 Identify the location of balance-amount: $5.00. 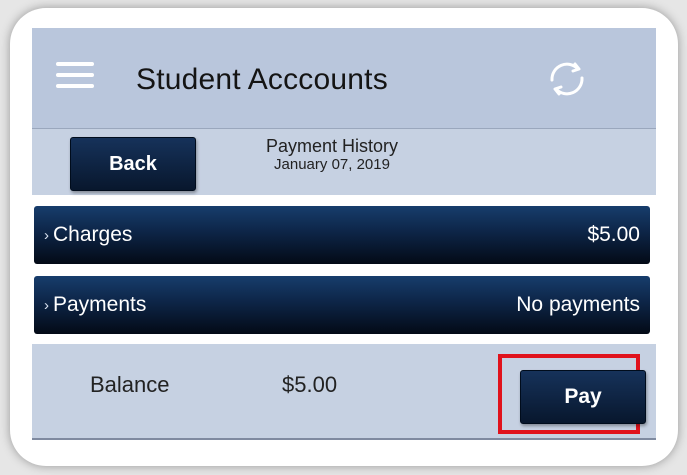
(310, 384).